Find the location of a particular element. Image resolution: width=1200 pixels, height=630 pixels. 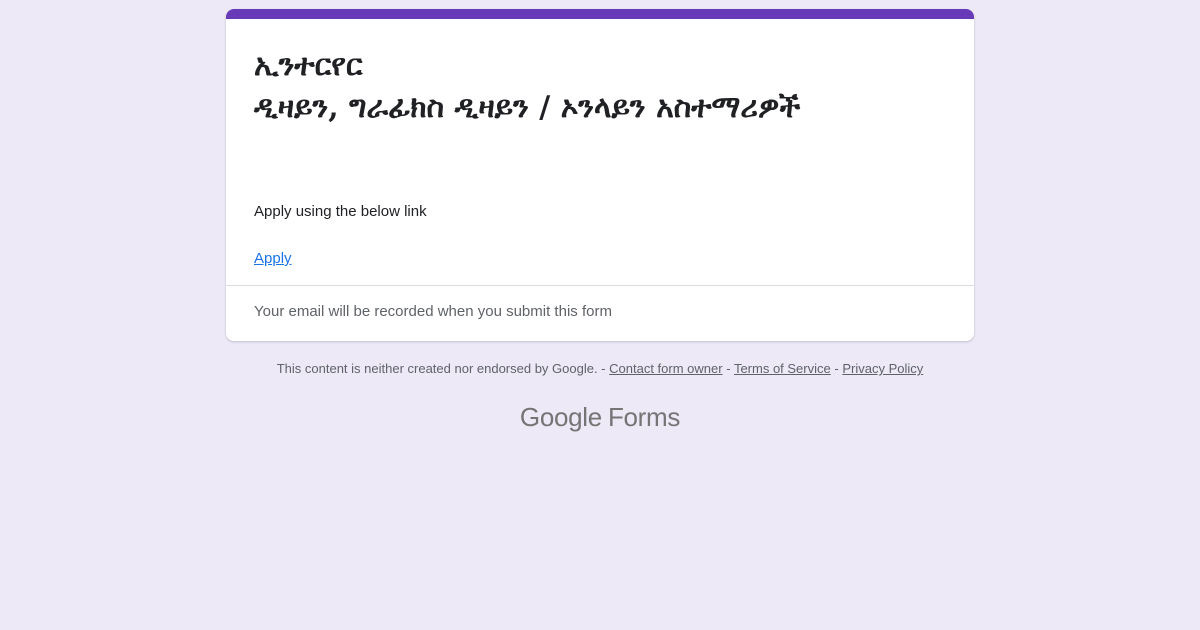

card-accent-bar is located at coordinates (600, 14).